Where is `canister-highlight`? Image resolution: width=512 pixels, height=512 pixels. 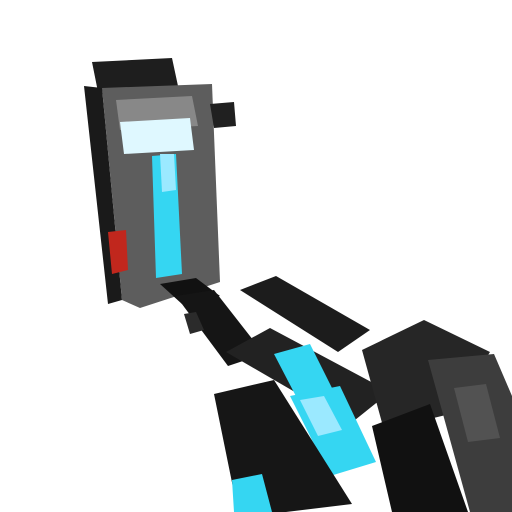 canister-highlight is located at coordinates (157, 136).